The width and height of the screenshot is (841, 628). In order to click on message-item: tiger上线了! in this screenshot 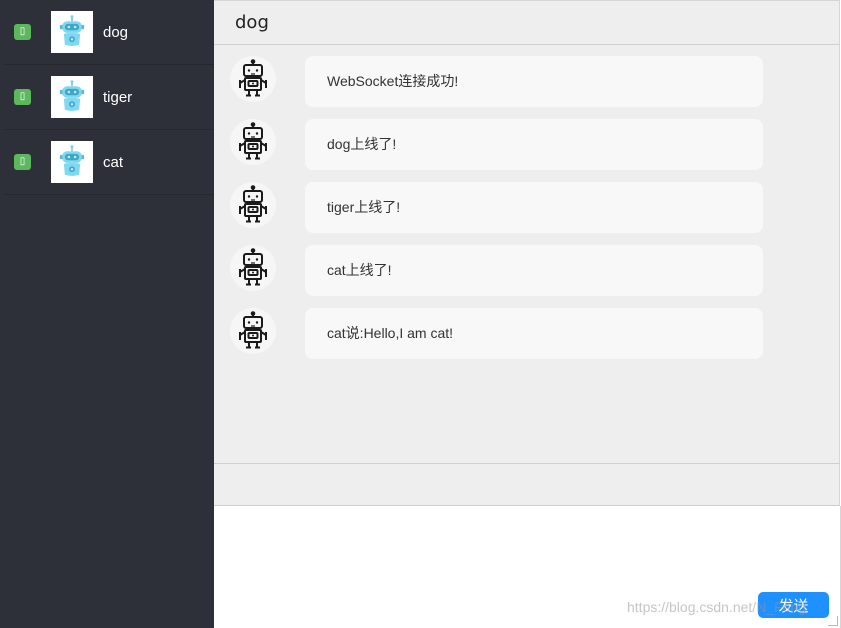, I will do `click(527, 208)`.